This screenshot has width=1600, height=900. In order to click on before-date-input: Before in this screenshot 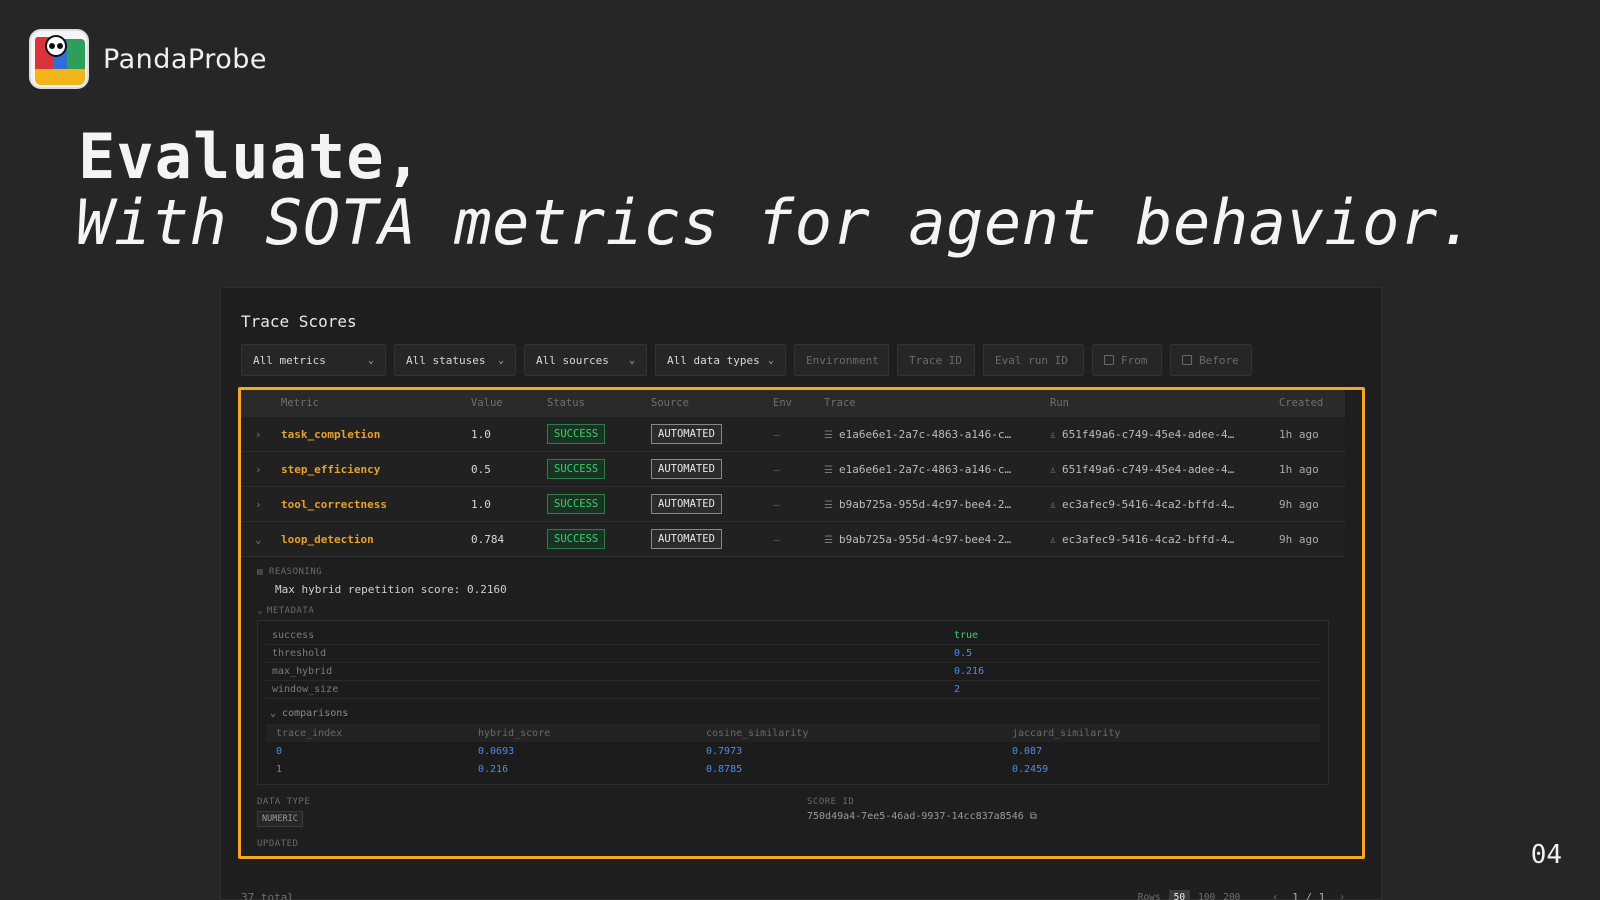, I will do `click(1211, 360)`.